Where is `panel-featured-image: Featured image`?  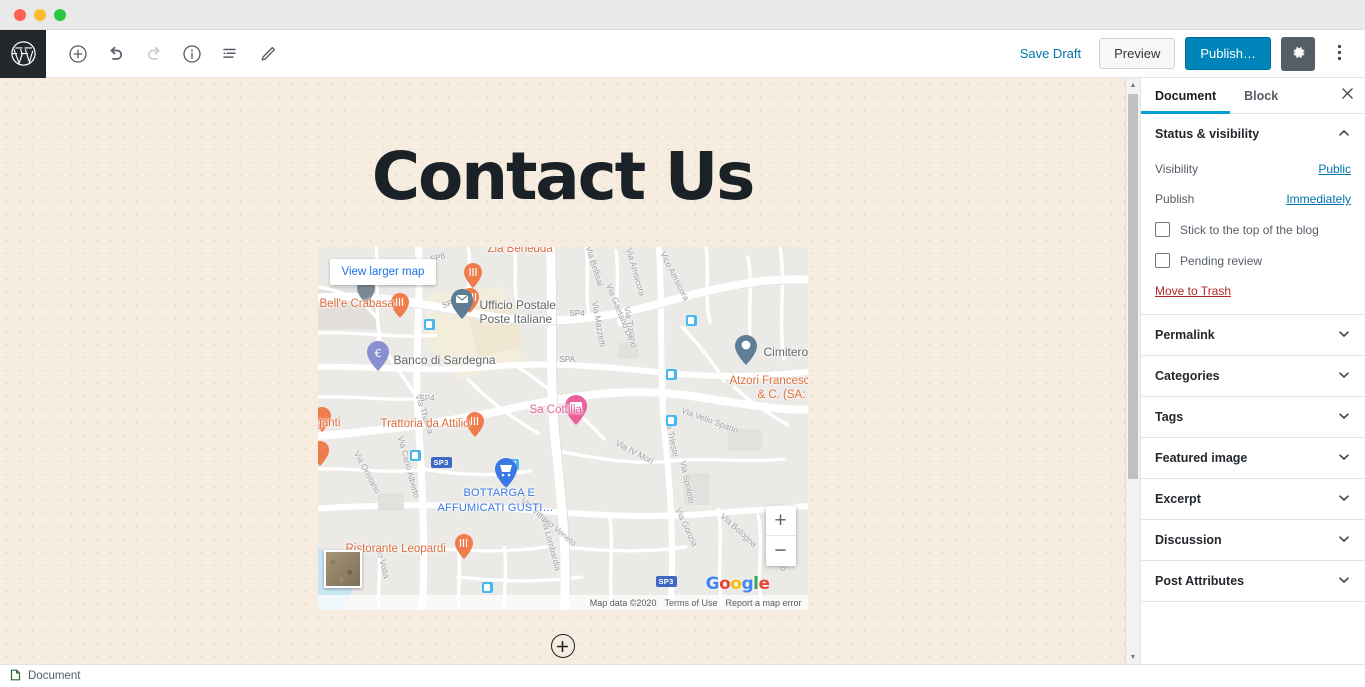 panel-featured-image: Featured image is located at coordinates (1253, 458).